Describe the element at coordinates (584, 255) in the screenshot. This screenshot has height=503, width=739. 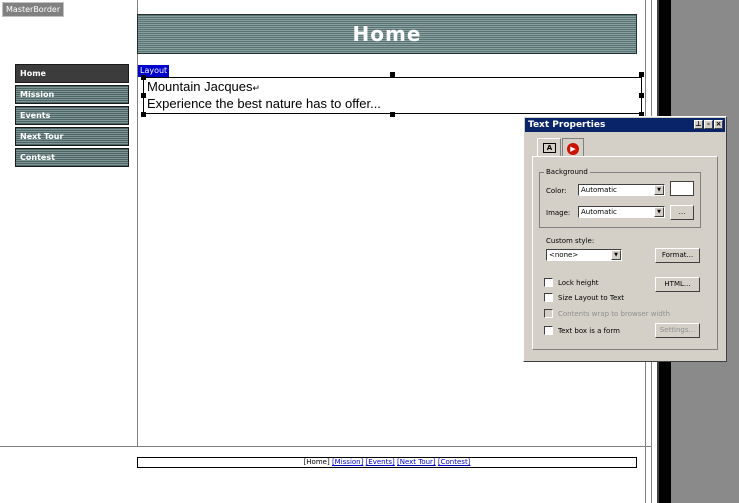
I see `custom-style-select: <none> ▼` at that location.